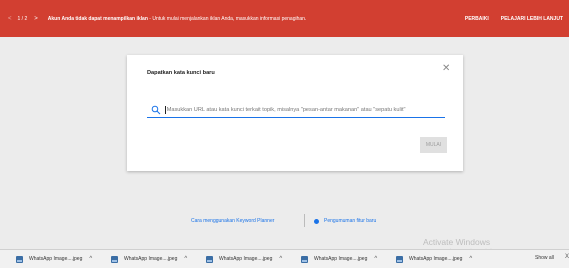 The width and height of the screenshot is (569, 268). I want to click on alert-nav: < 1 / 2 >, so click(28, 19).